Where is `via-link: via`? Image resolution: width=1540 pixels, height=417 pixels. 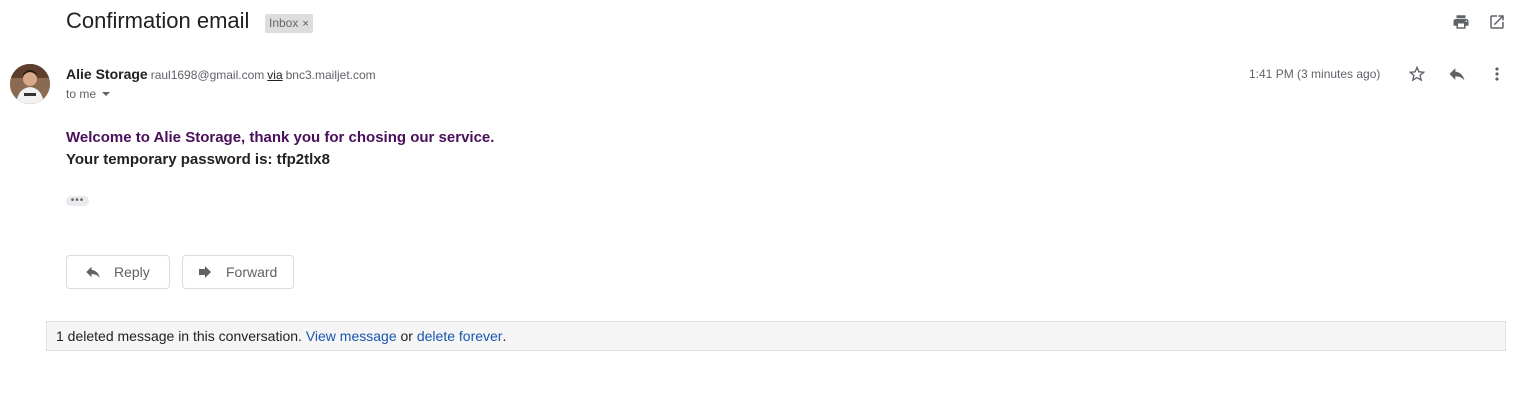
via-link: via is located at coordinates (274, 75).